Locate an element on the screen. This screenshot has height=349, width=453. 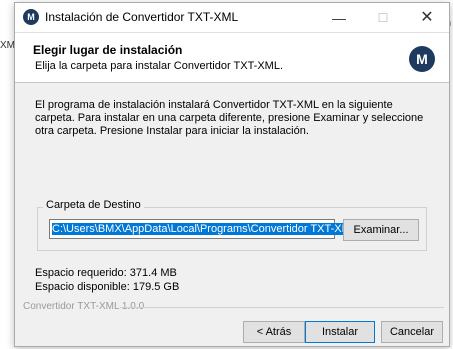
background-text-left: XM is located at coordinates (7, 45).